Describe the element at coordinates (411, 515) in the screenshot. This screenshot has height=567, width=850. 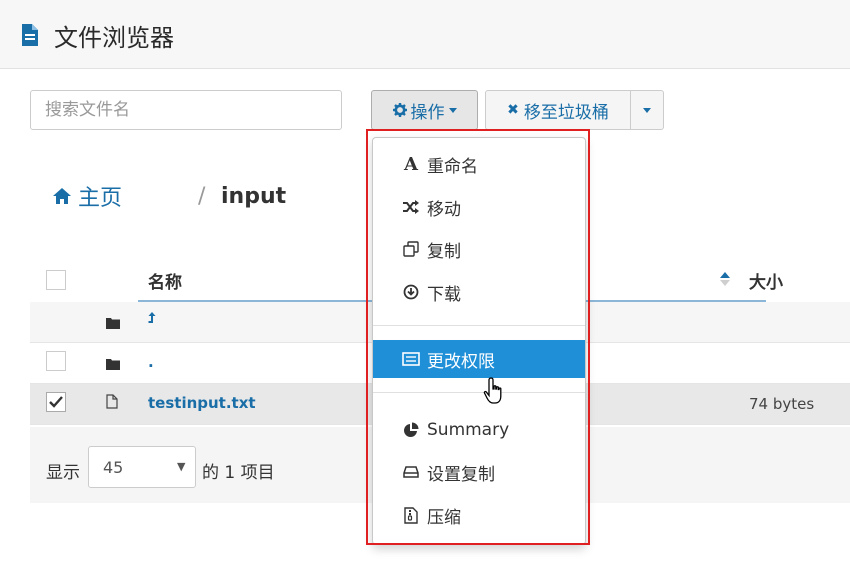
I see `archive-icon` at that location.